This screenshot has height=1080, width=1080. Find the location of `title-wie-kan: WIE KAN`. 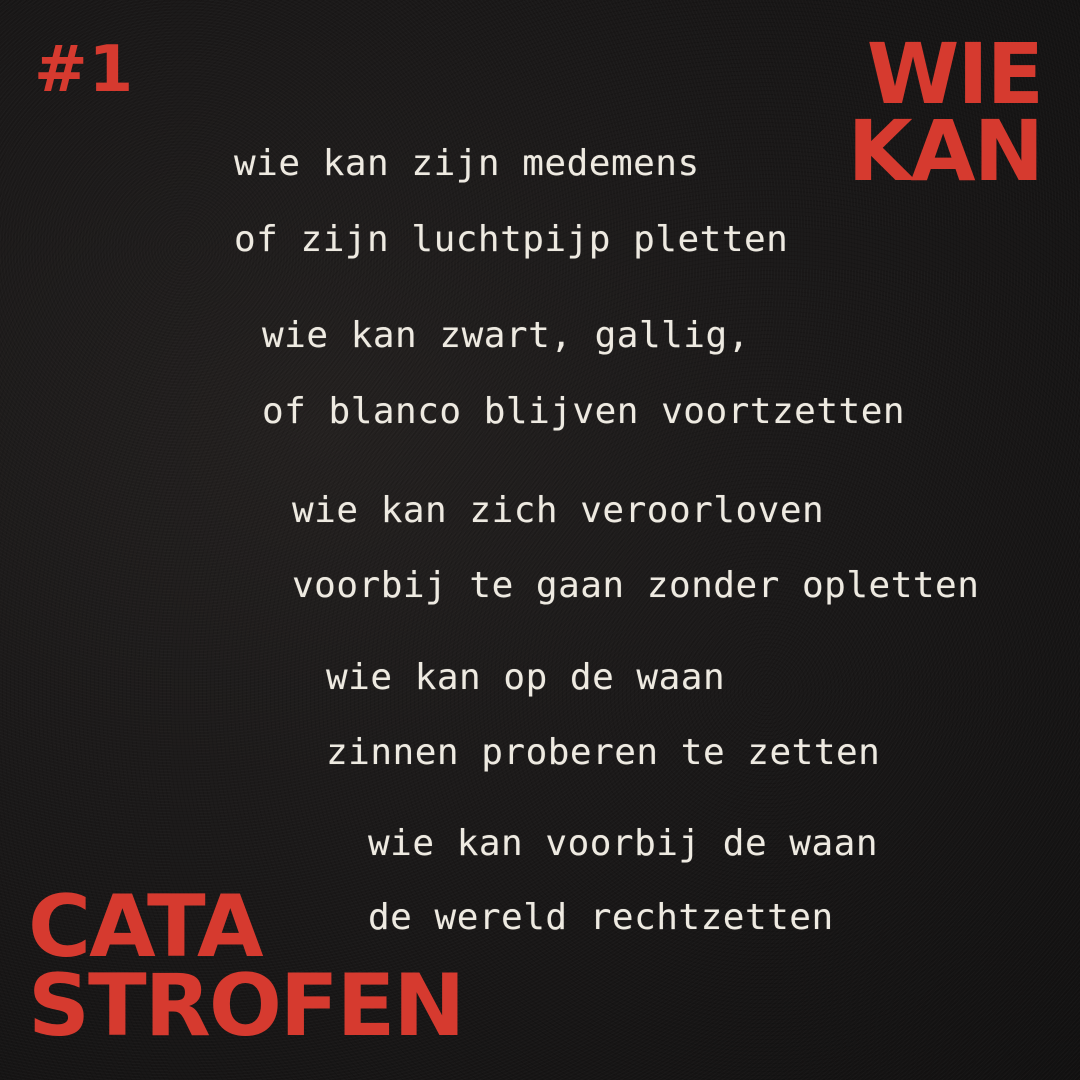

title-wie-kan: WIE KAN is located at coordinates (945, 116).